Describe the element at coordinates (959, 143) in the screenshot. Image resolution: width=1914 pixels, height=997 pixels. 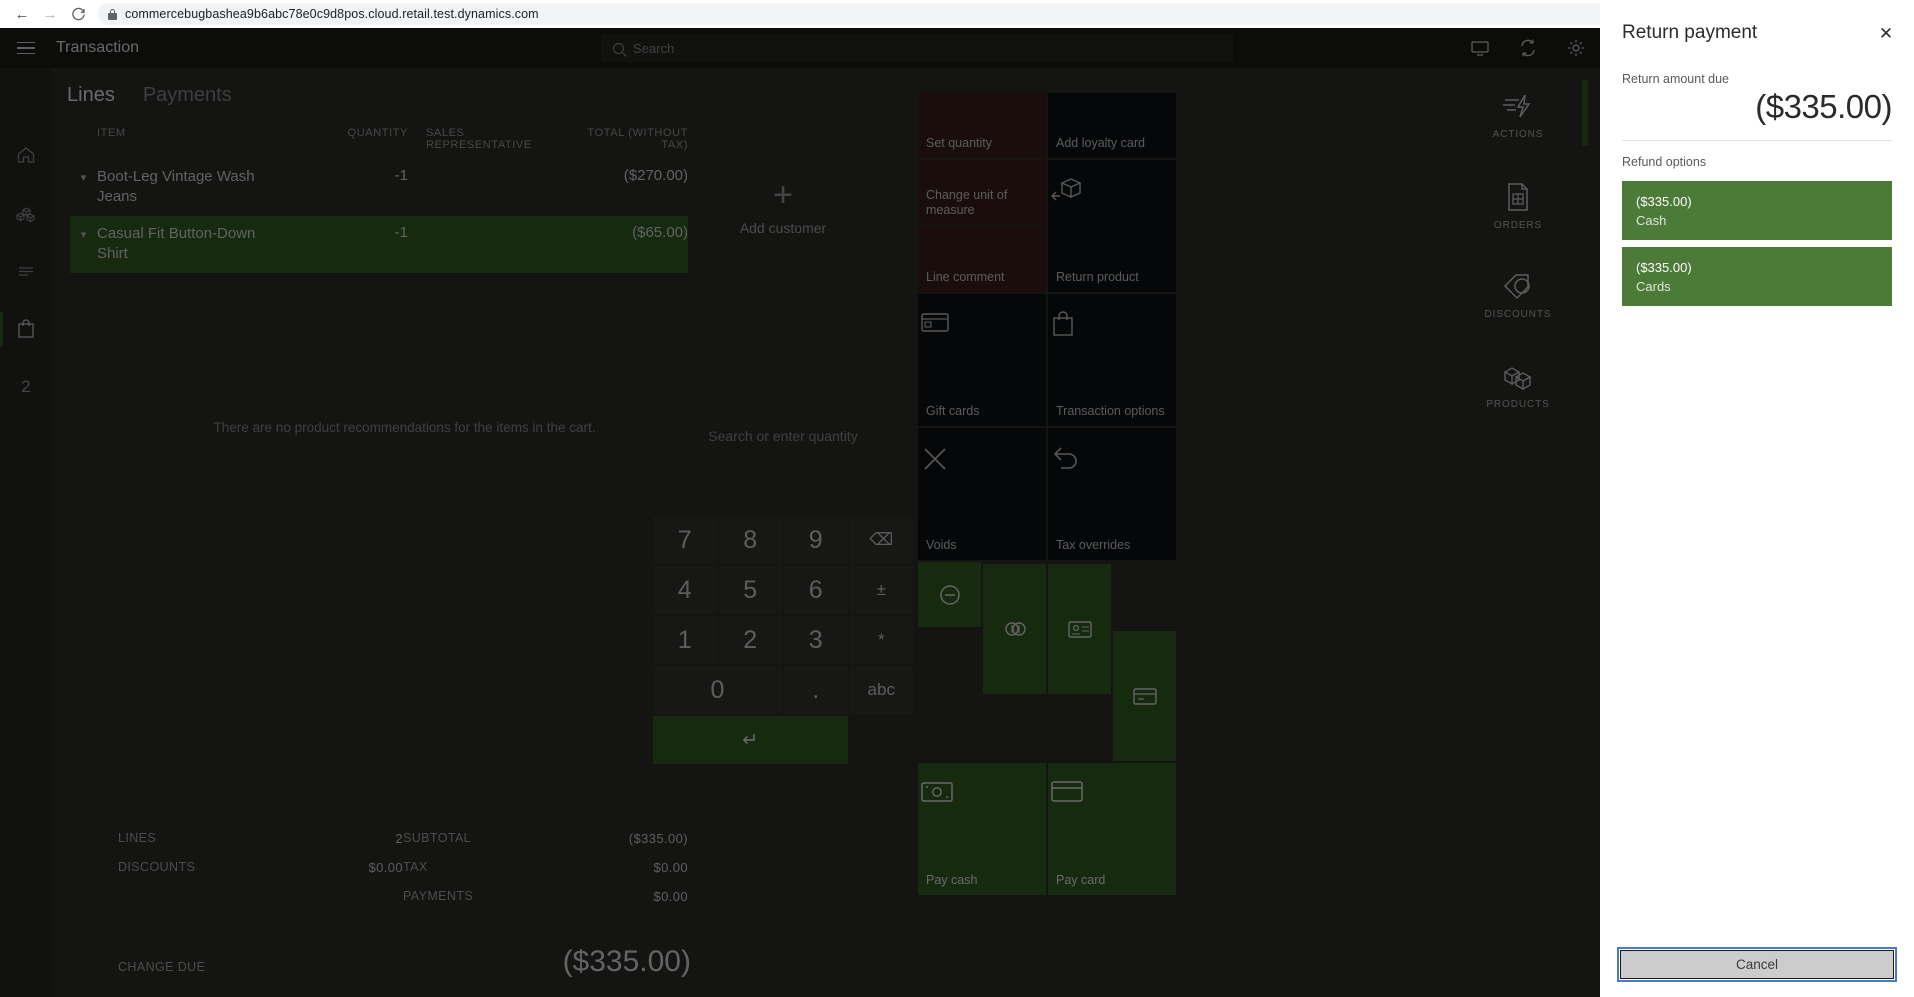
I see `tile-label: Set quantity` at that location.